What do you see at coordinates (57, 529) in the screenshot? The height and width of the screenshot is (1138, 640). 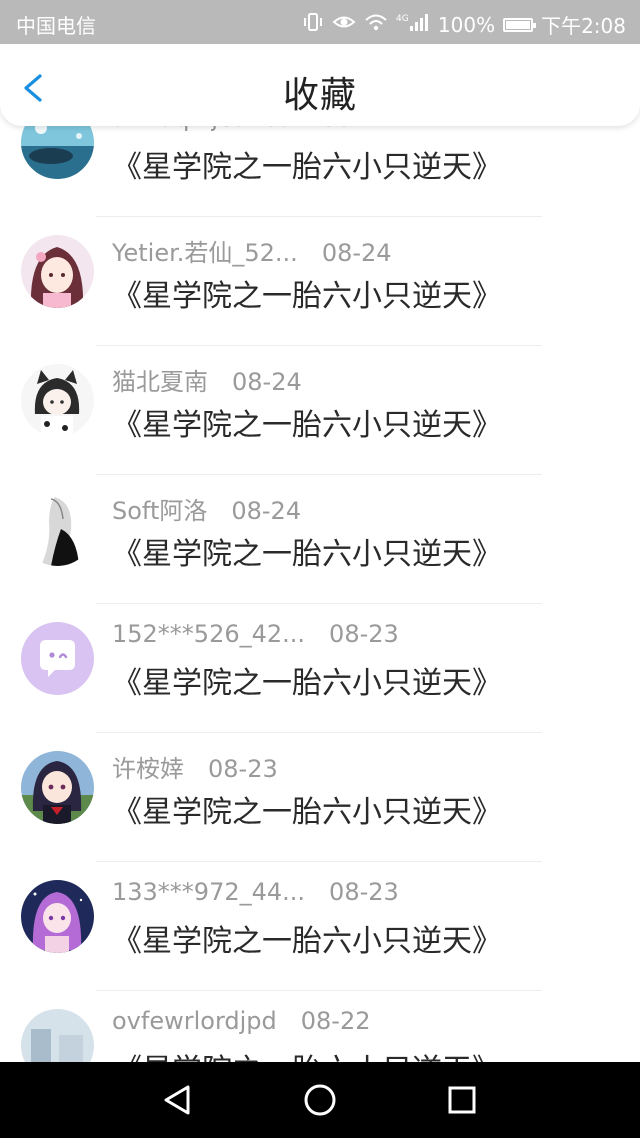 I see `monochrome-figure-avatar` at bounding box center [57, 529].